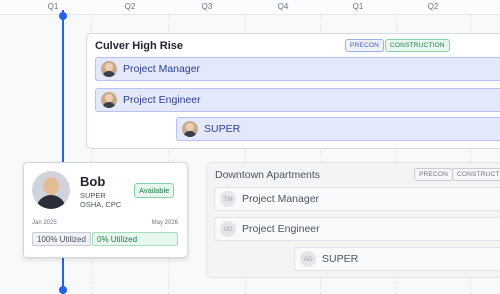  Describe the element at coordinates (164, 223) in the screenshot. I see `end-date: May 2026` at that location.